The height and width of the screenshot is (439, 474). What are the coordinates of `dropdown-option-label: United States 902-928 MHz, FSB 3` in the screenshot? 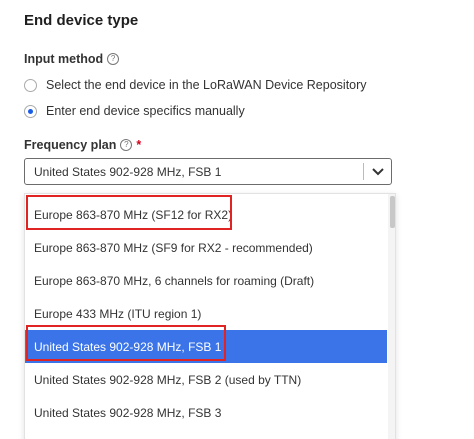 It's located at (128, 412).